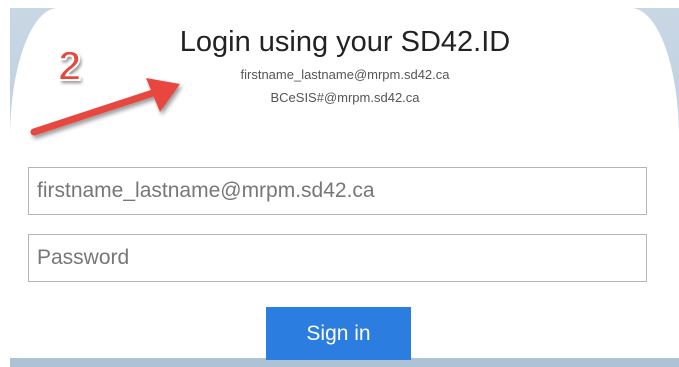  Describe the element at coordinates (337, 191) in the screenshot. I see `username-input` at that location.